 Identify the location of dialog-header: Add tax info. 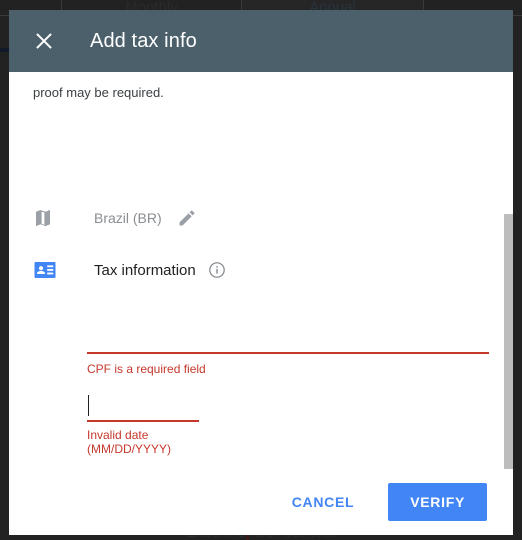
(261, 41).